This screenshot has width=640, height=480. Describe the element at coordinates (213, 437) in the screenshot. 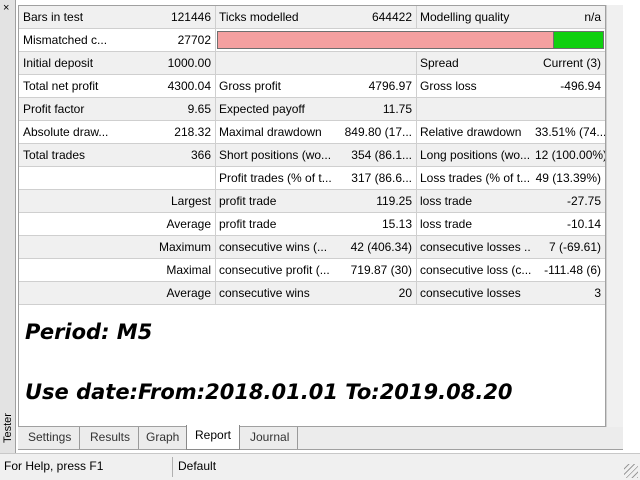

I see `tab-report: Report` at that location.